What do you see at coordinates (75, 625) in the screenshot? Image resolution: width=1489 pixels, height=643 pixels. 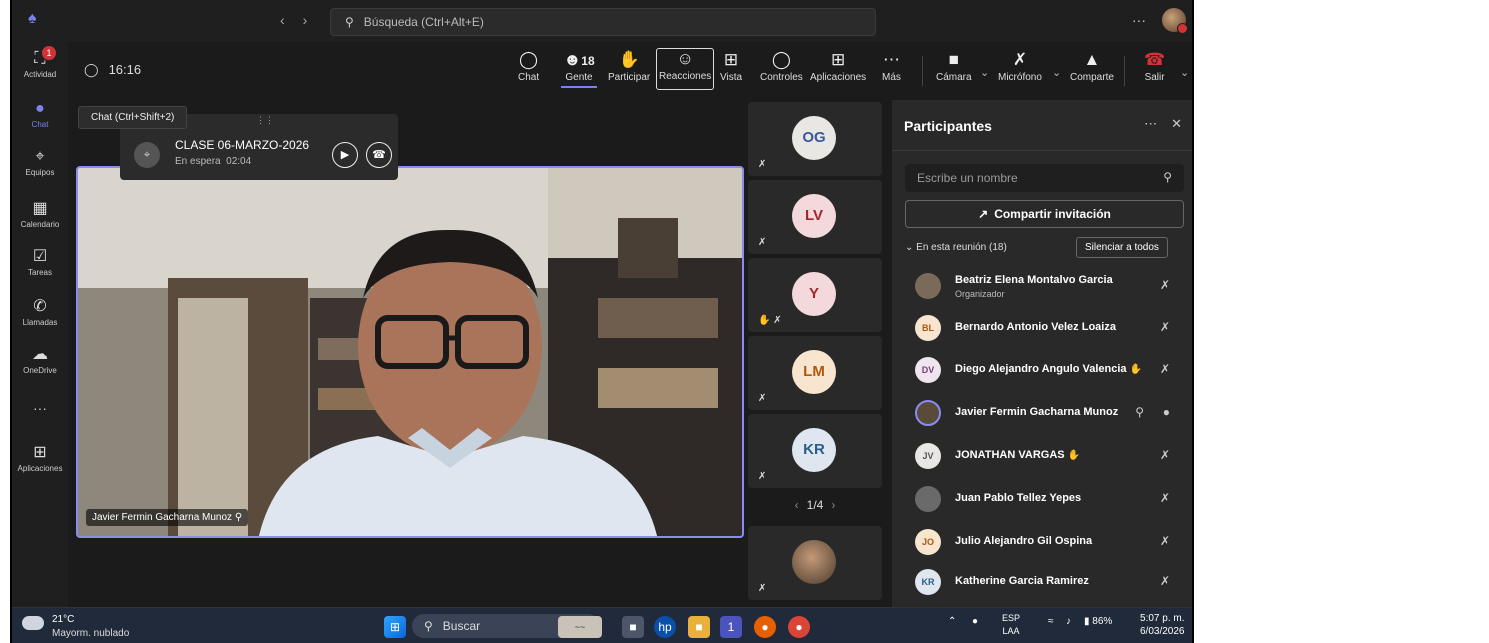 I see `weather-widget: 21°C Mayorm. nublado` at bounding box center [75, 625].